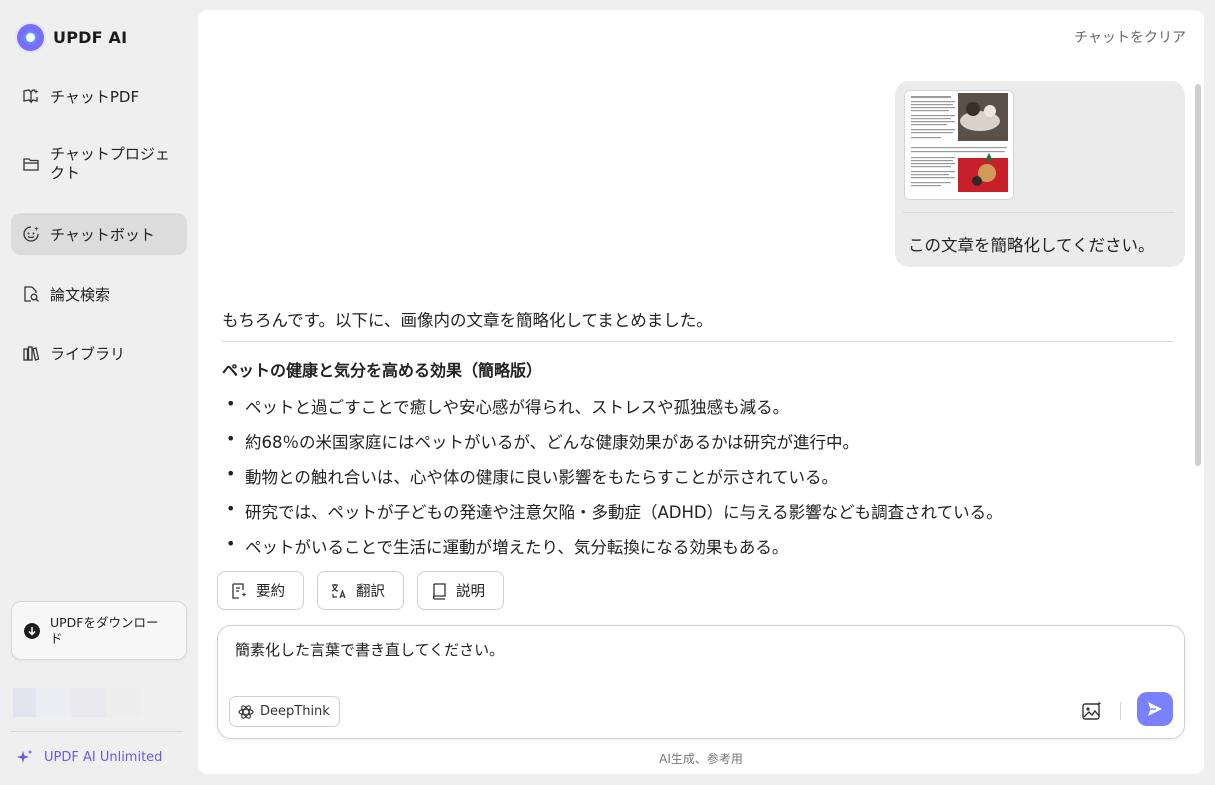  Describe the element at coordinates (104, 630) in the screenshot. I see `download-label: UPDFをダウンロード` at that location.